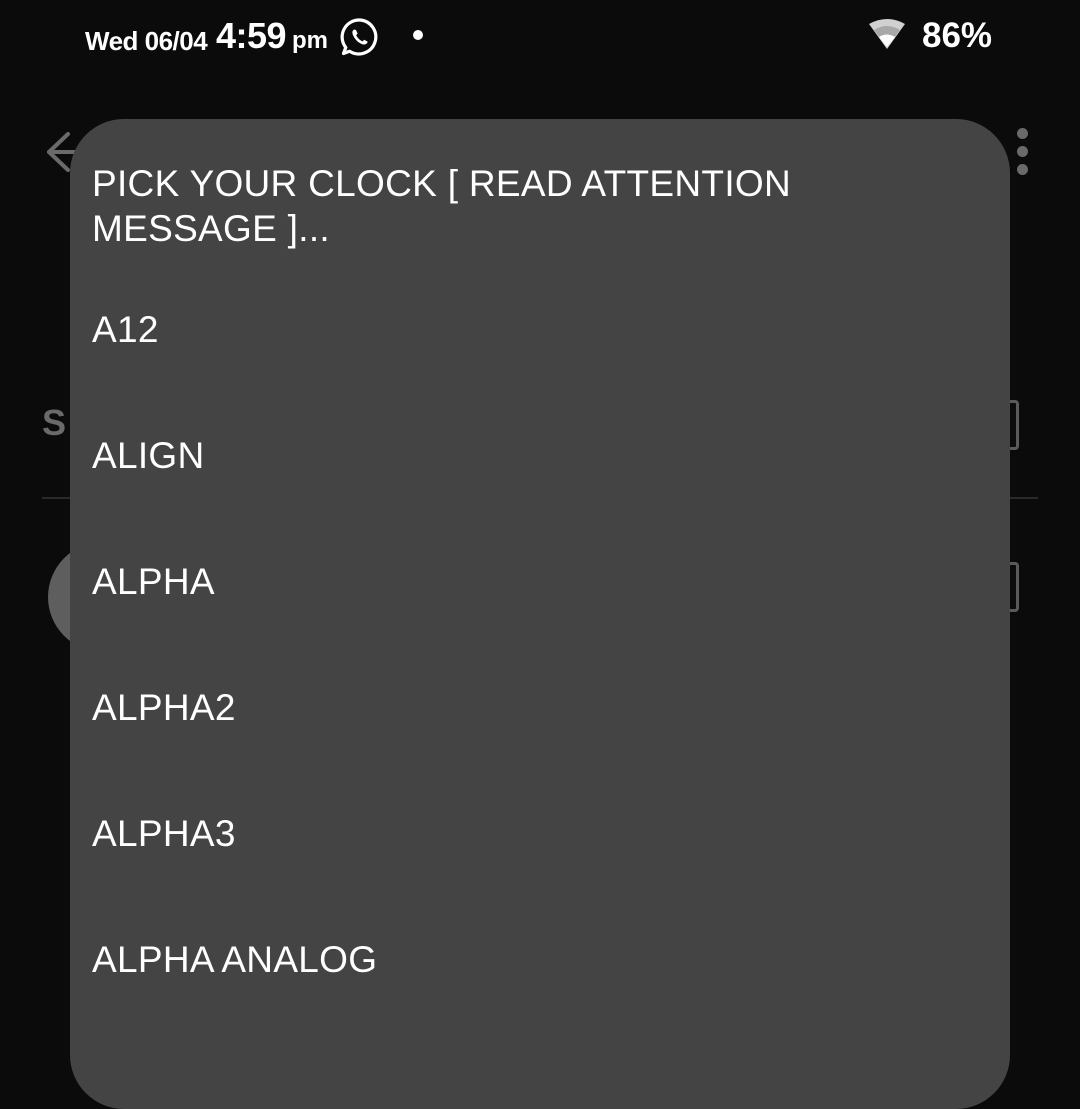 The image size is (1080, 1109). Describe the element at coordinates (148, 455) in the screenshot. I see `option-label: ALIGN` at that location.